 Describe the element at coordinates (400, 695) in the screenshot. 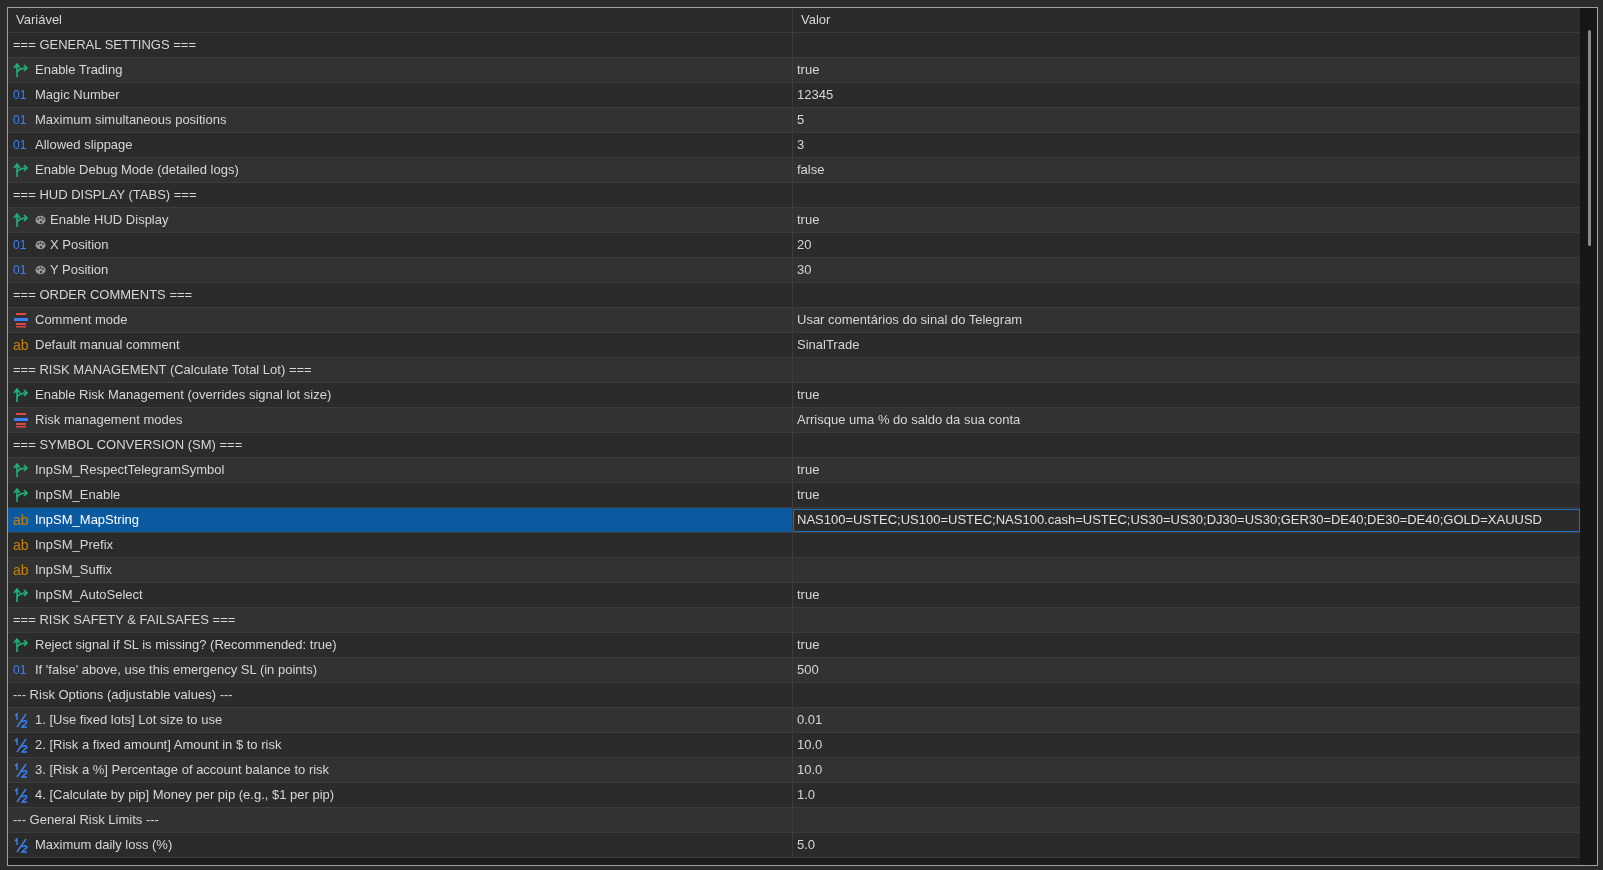

I see `parameter-name-cell: --- Risk Options (adjustable values) ---` at that location.